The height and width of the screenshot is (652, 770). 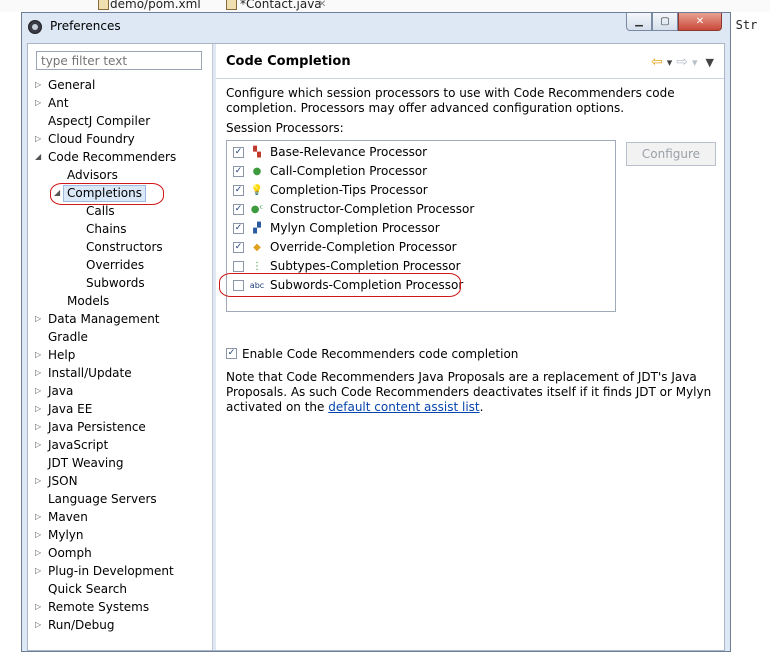 I want to click on tree-item-code-recommenders: ◢ Code Recommenders, so click(x=120, y=157).